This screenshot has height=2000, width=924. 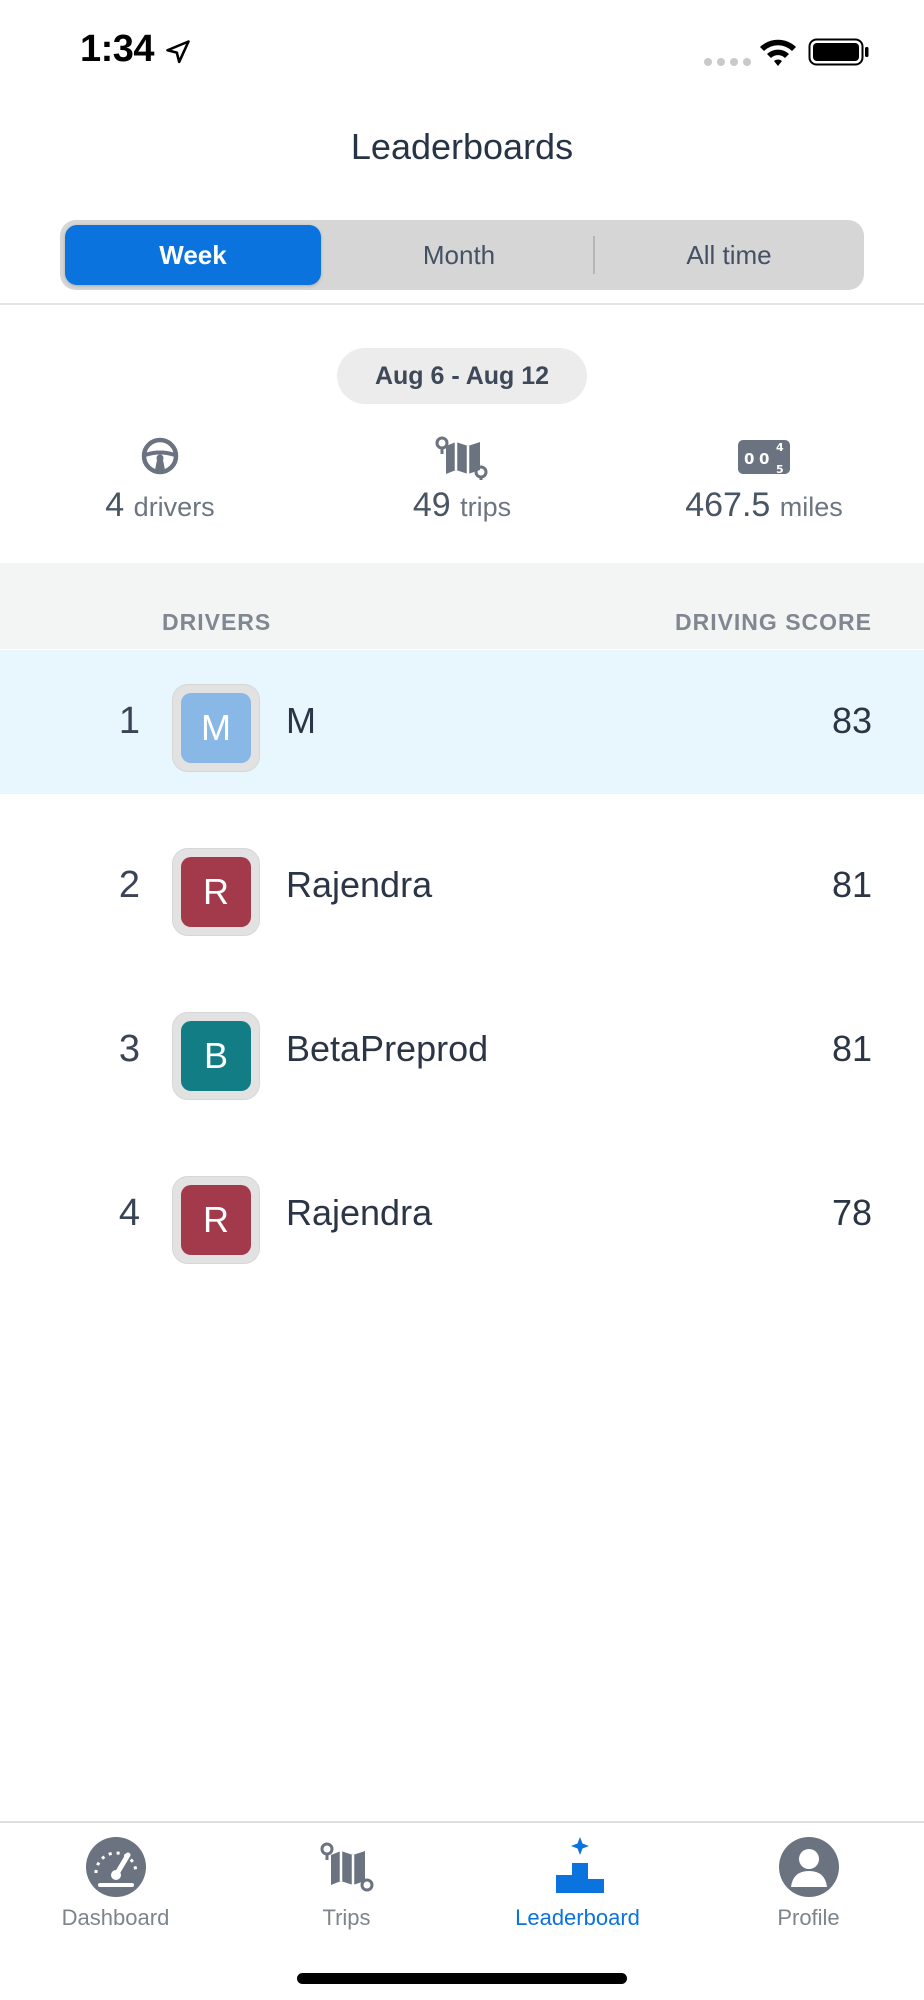 I want to click on svg-text: 5, so click(x=780, y=469).